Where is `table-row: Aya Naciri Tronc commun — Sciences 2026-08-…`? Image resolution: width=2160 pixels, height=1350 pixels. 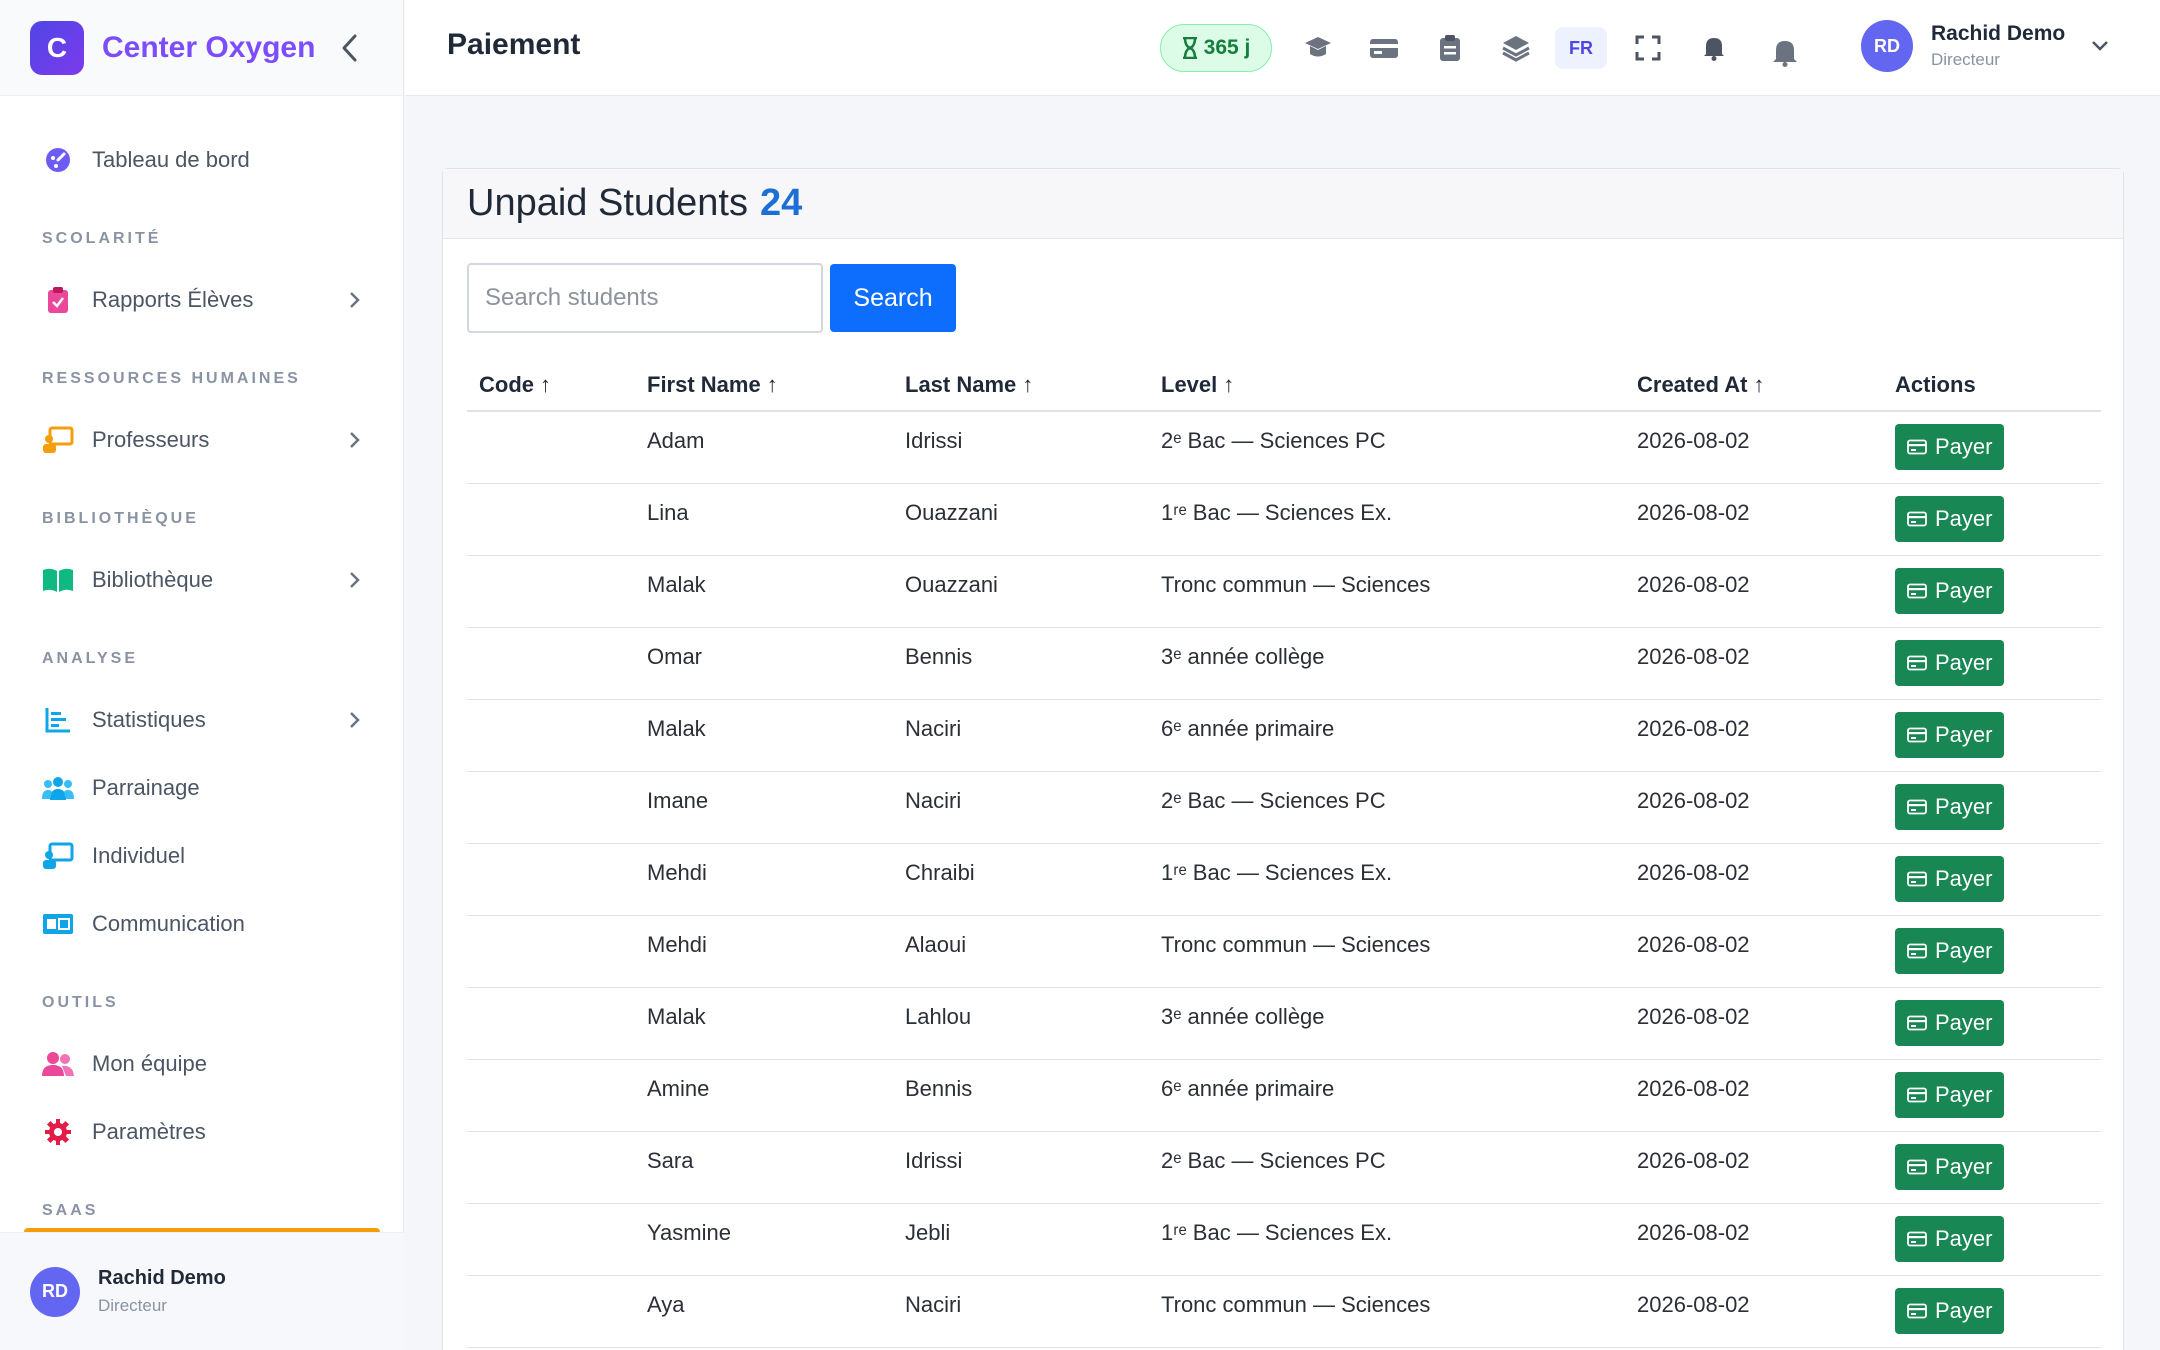 table-row: Aya Naciri Tronc commun — Sciences 2026-08-… is located at coordinates (1284, 1311).